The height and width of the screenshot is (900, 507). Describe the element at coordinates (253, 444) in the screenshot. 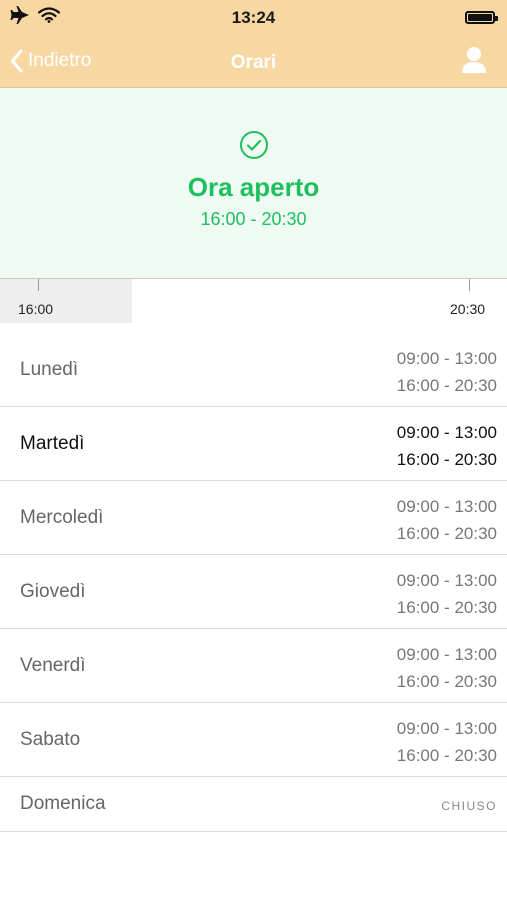

I see `day-row-martedi: Martedì 09:00 - 13:00 16:00 - 20:30` at that location.